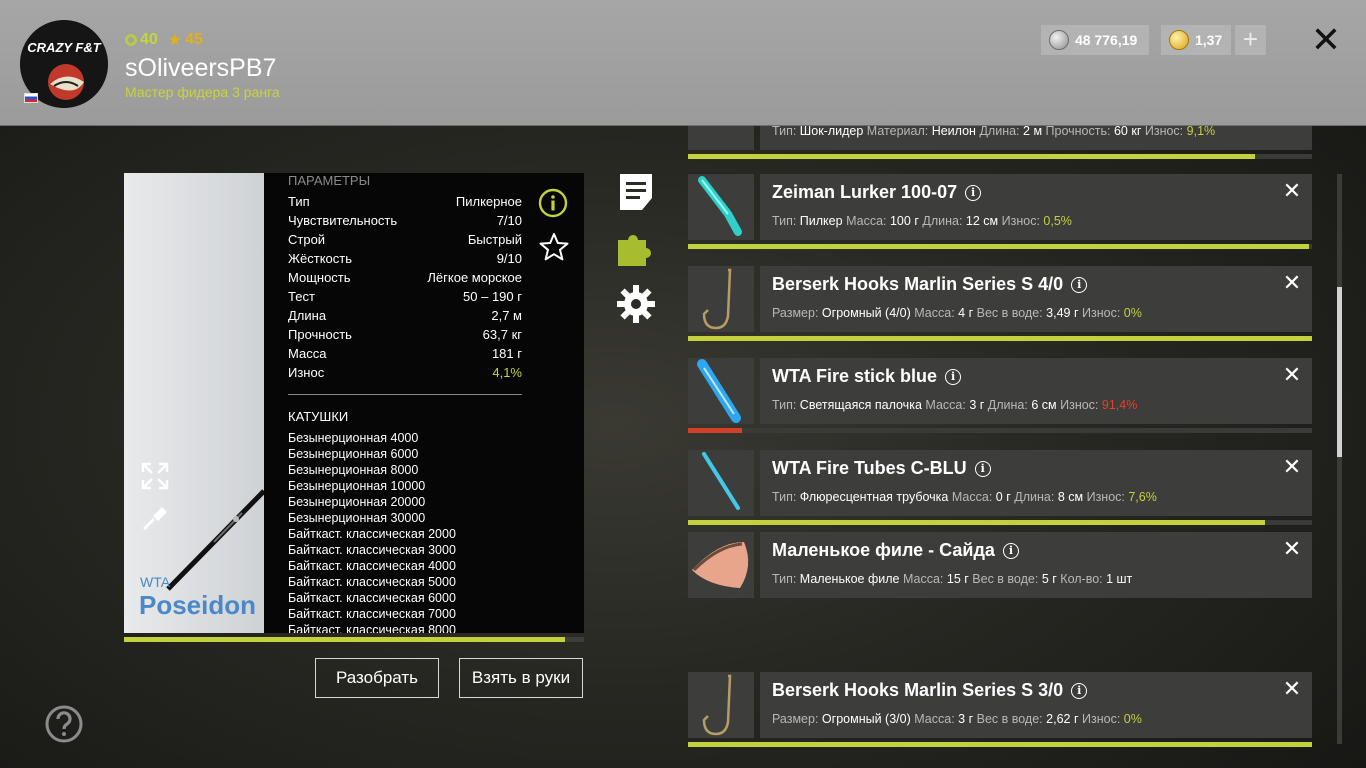 The width and height of the screenshot is (1366, 768). I want to click on item-preview, so click(194, 403).